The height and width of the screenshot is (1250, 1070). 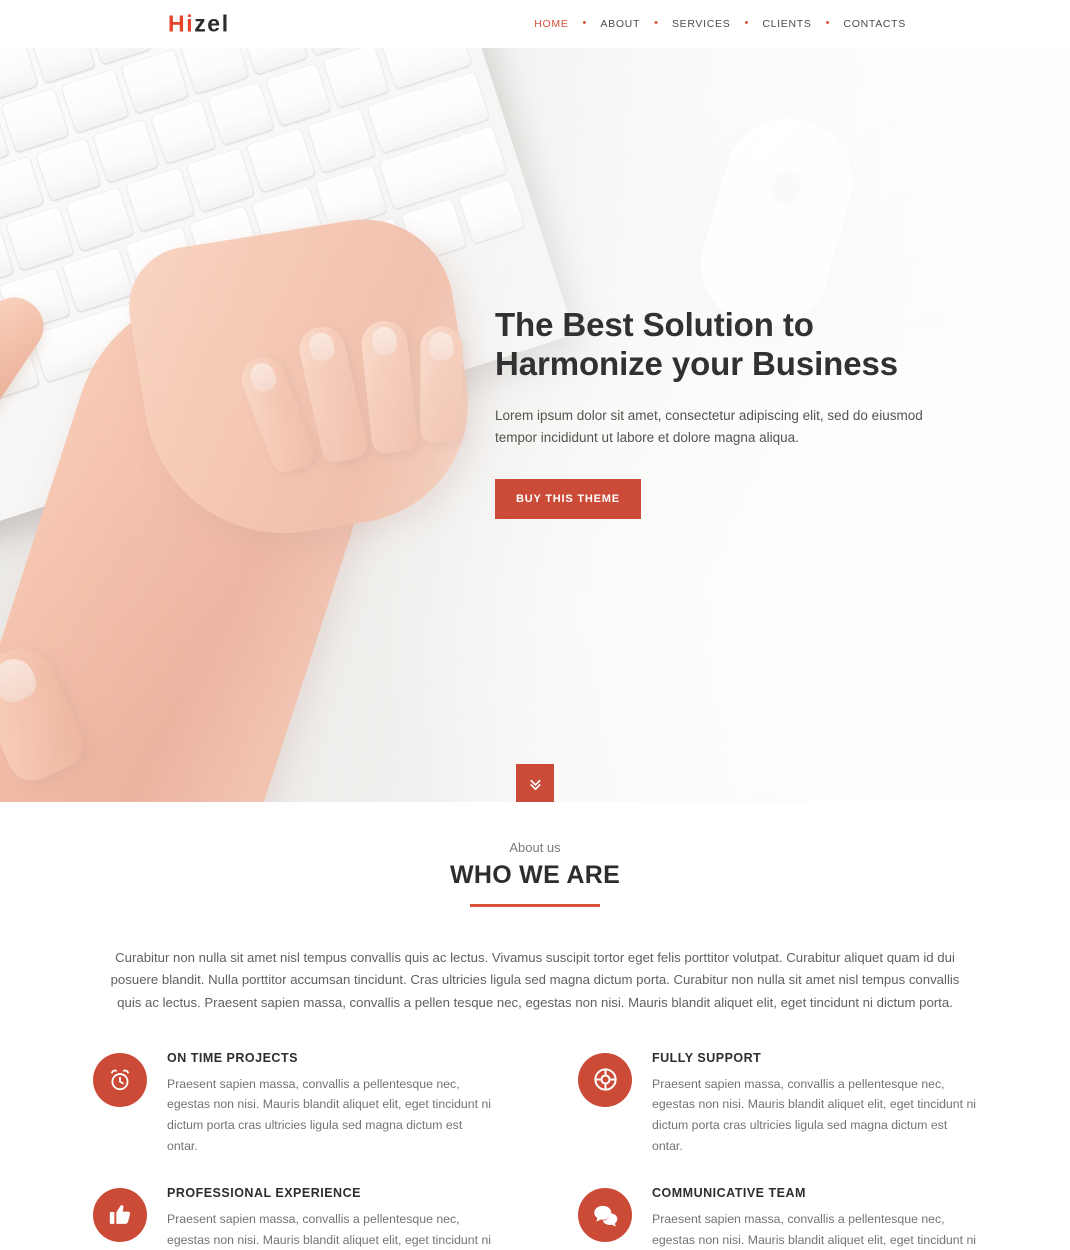 I want to click on title-underline-rule, so click(x=535, y=905).